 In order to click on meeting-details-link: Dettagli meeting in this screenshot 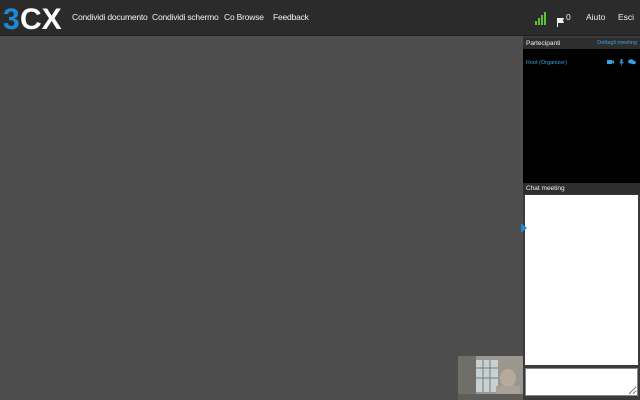, I will do `click(617, 43)`.